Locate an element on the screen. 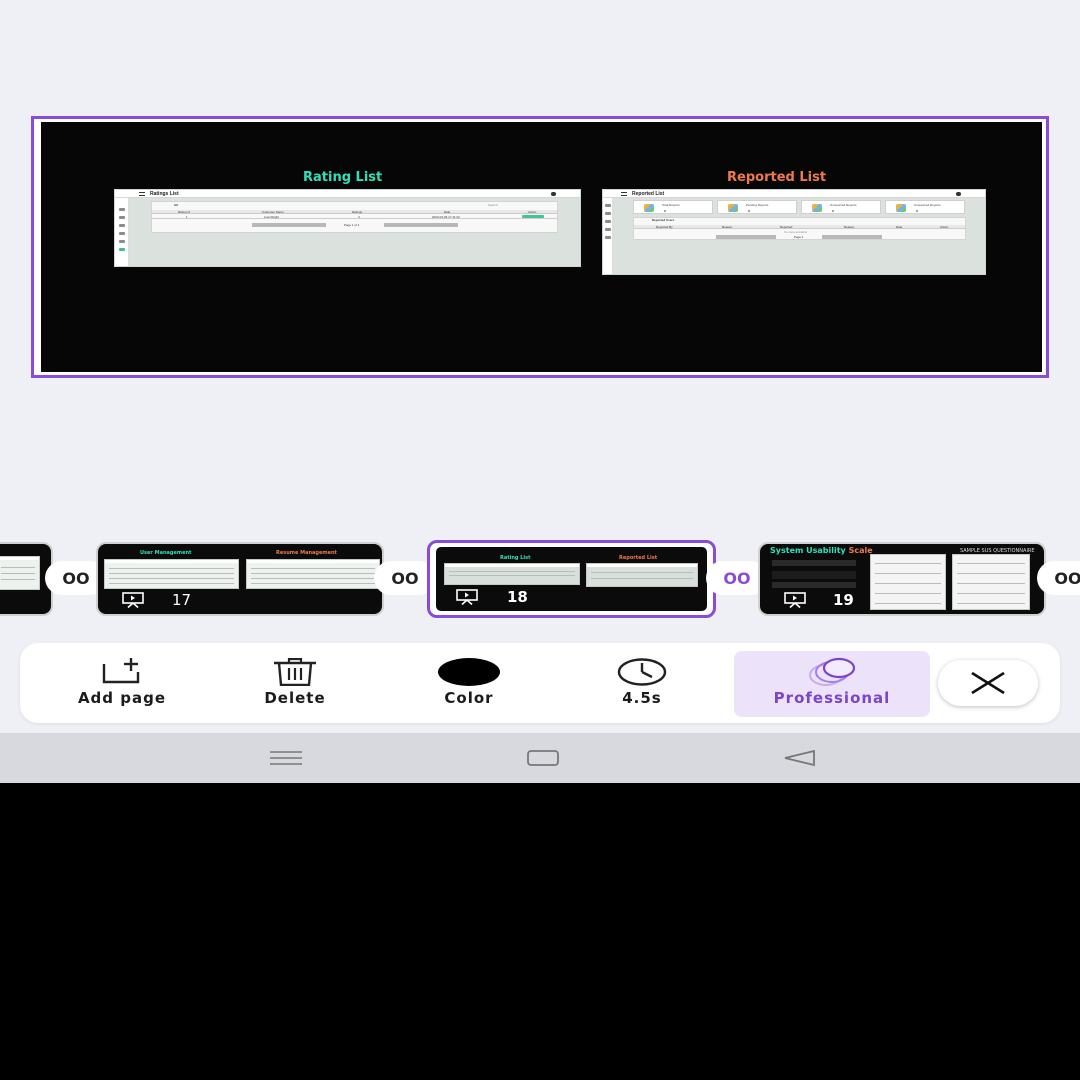 This screenshot has width=1080, height=1080. color-swatch-icon is located at coordinates (469, 672).